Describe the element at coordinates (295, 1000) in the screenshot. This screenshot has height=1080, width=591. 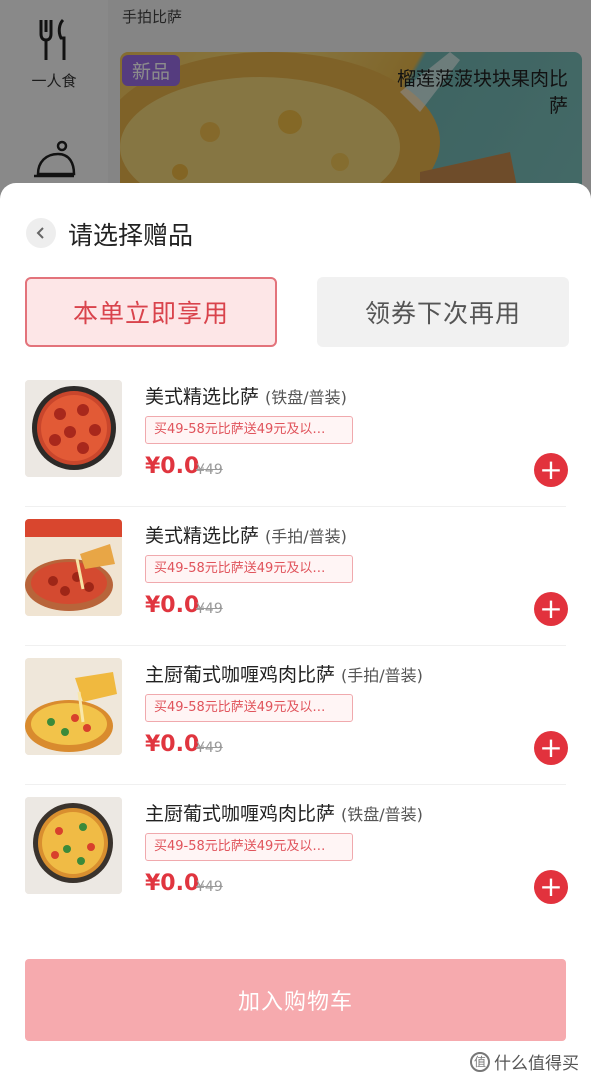
I see `add-to-cart-button: 加入购物车` at that location.